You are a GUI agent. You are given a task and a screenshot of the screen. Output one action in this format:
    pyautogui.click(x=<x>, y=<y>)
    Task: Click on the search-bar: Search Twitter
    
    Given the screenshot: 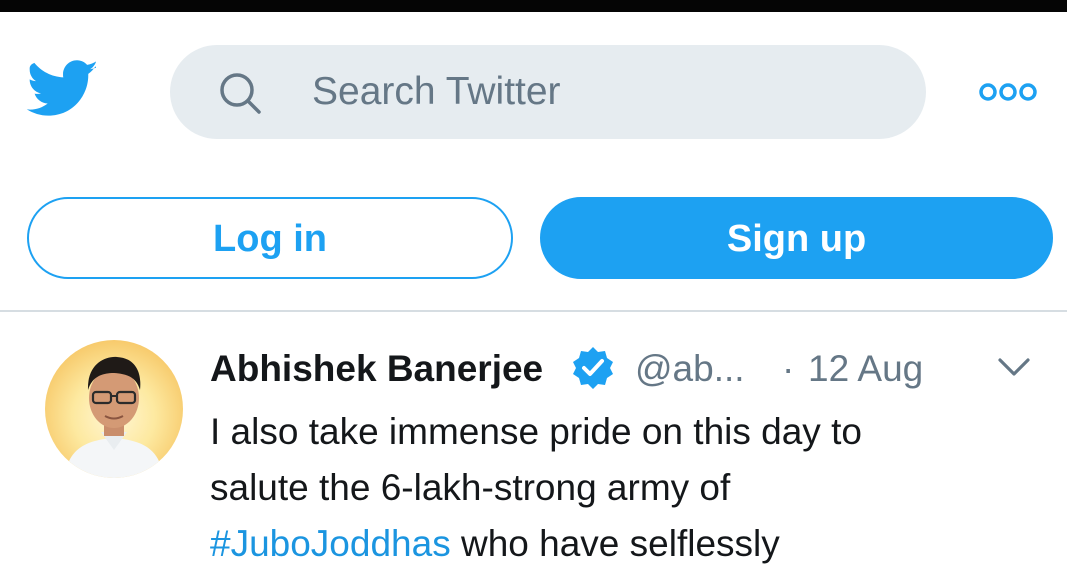 What is the action you would take?
    pyautogui.click(x=548, y=92)
    